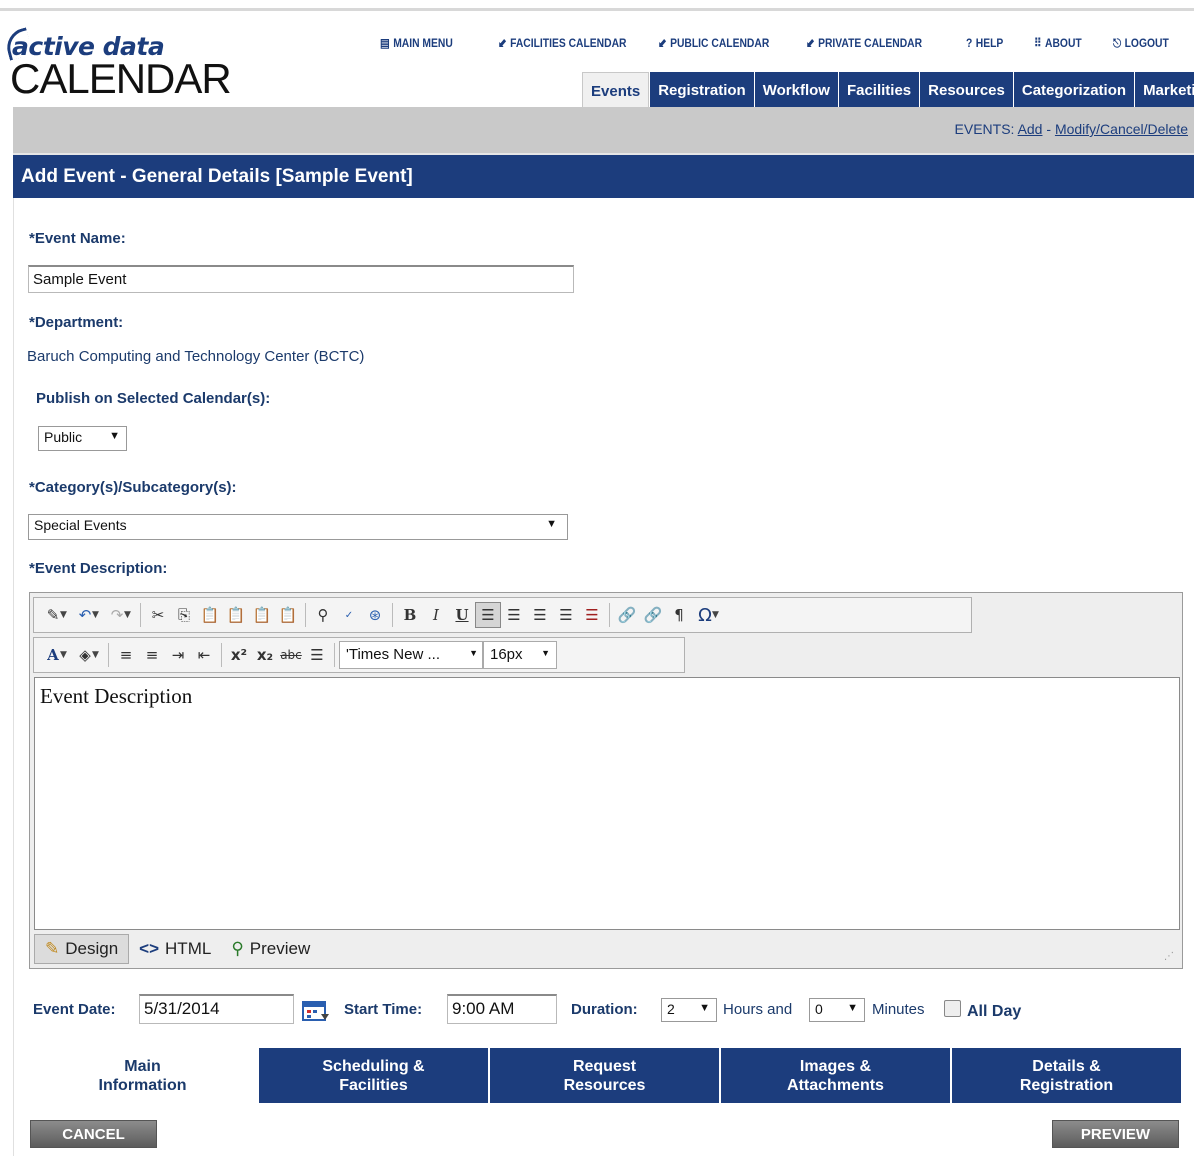  Describe the element at coordinates (689, 1010) in the screenshot. I see `duration-hours-select: 2 ▼` at that location.